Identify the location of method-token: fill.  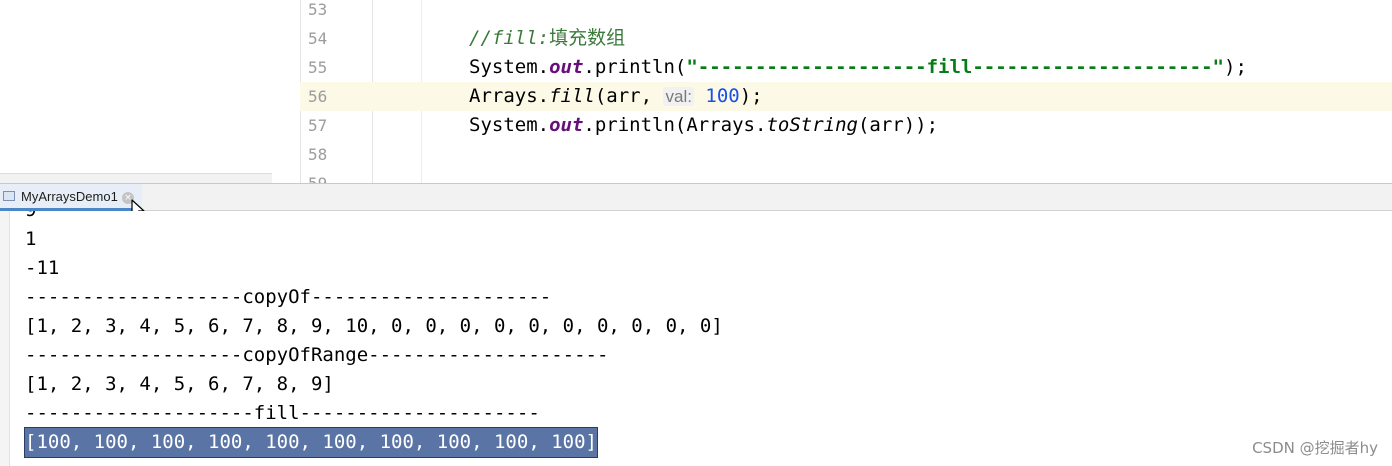
(572, 96).